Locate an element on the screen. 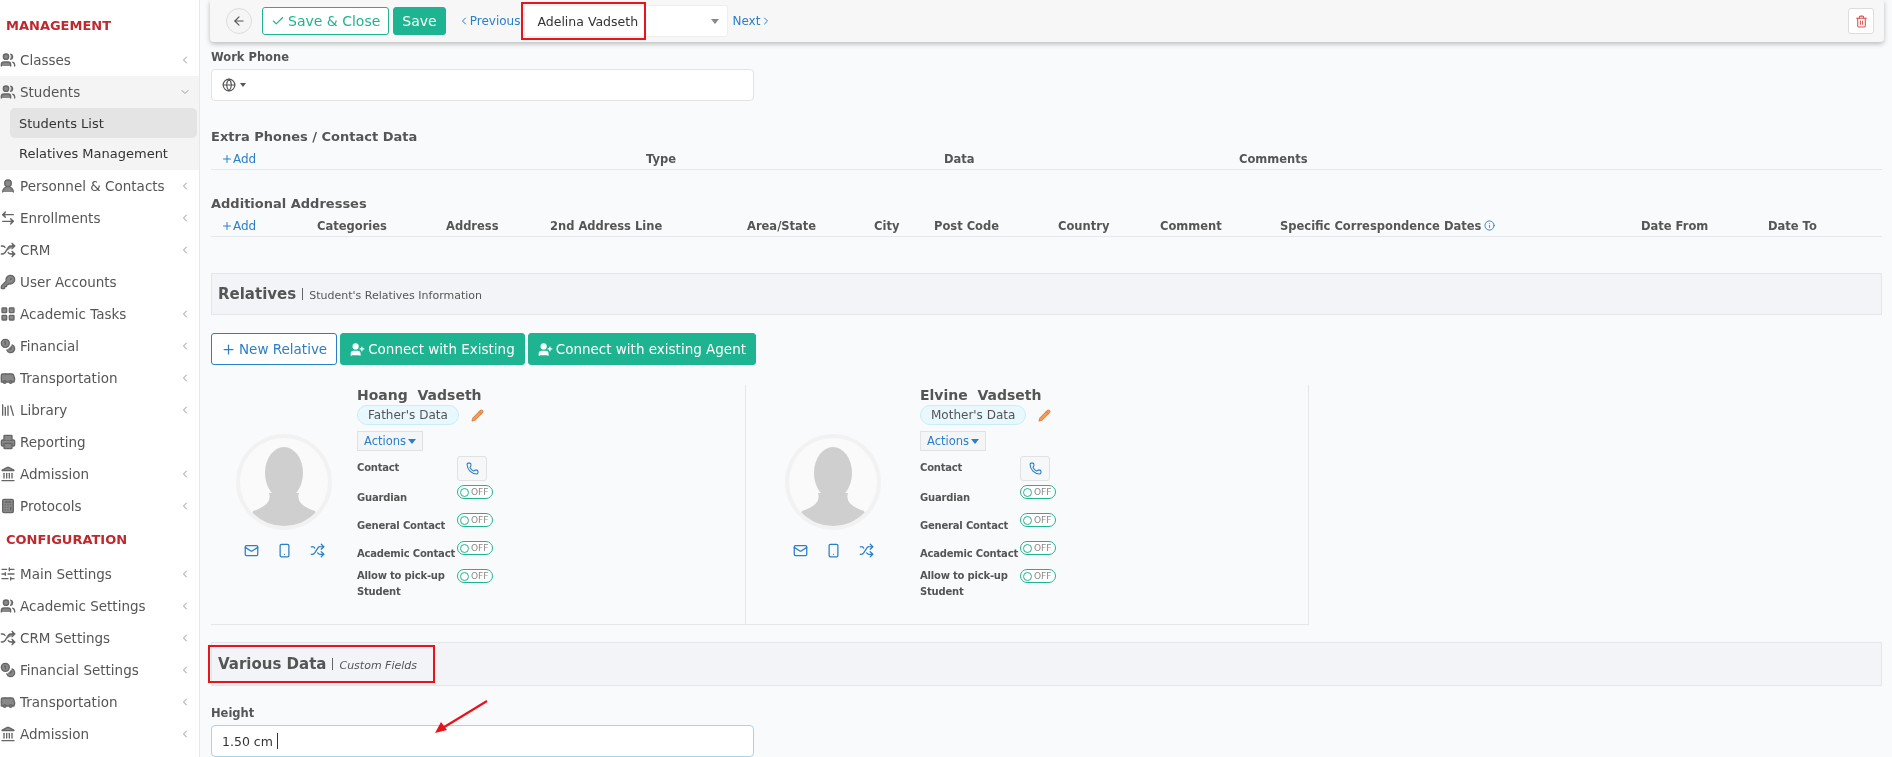 The height and width of the screenshot is (757, 1892). back-arrow-icon is located at coordinates (239, 21).